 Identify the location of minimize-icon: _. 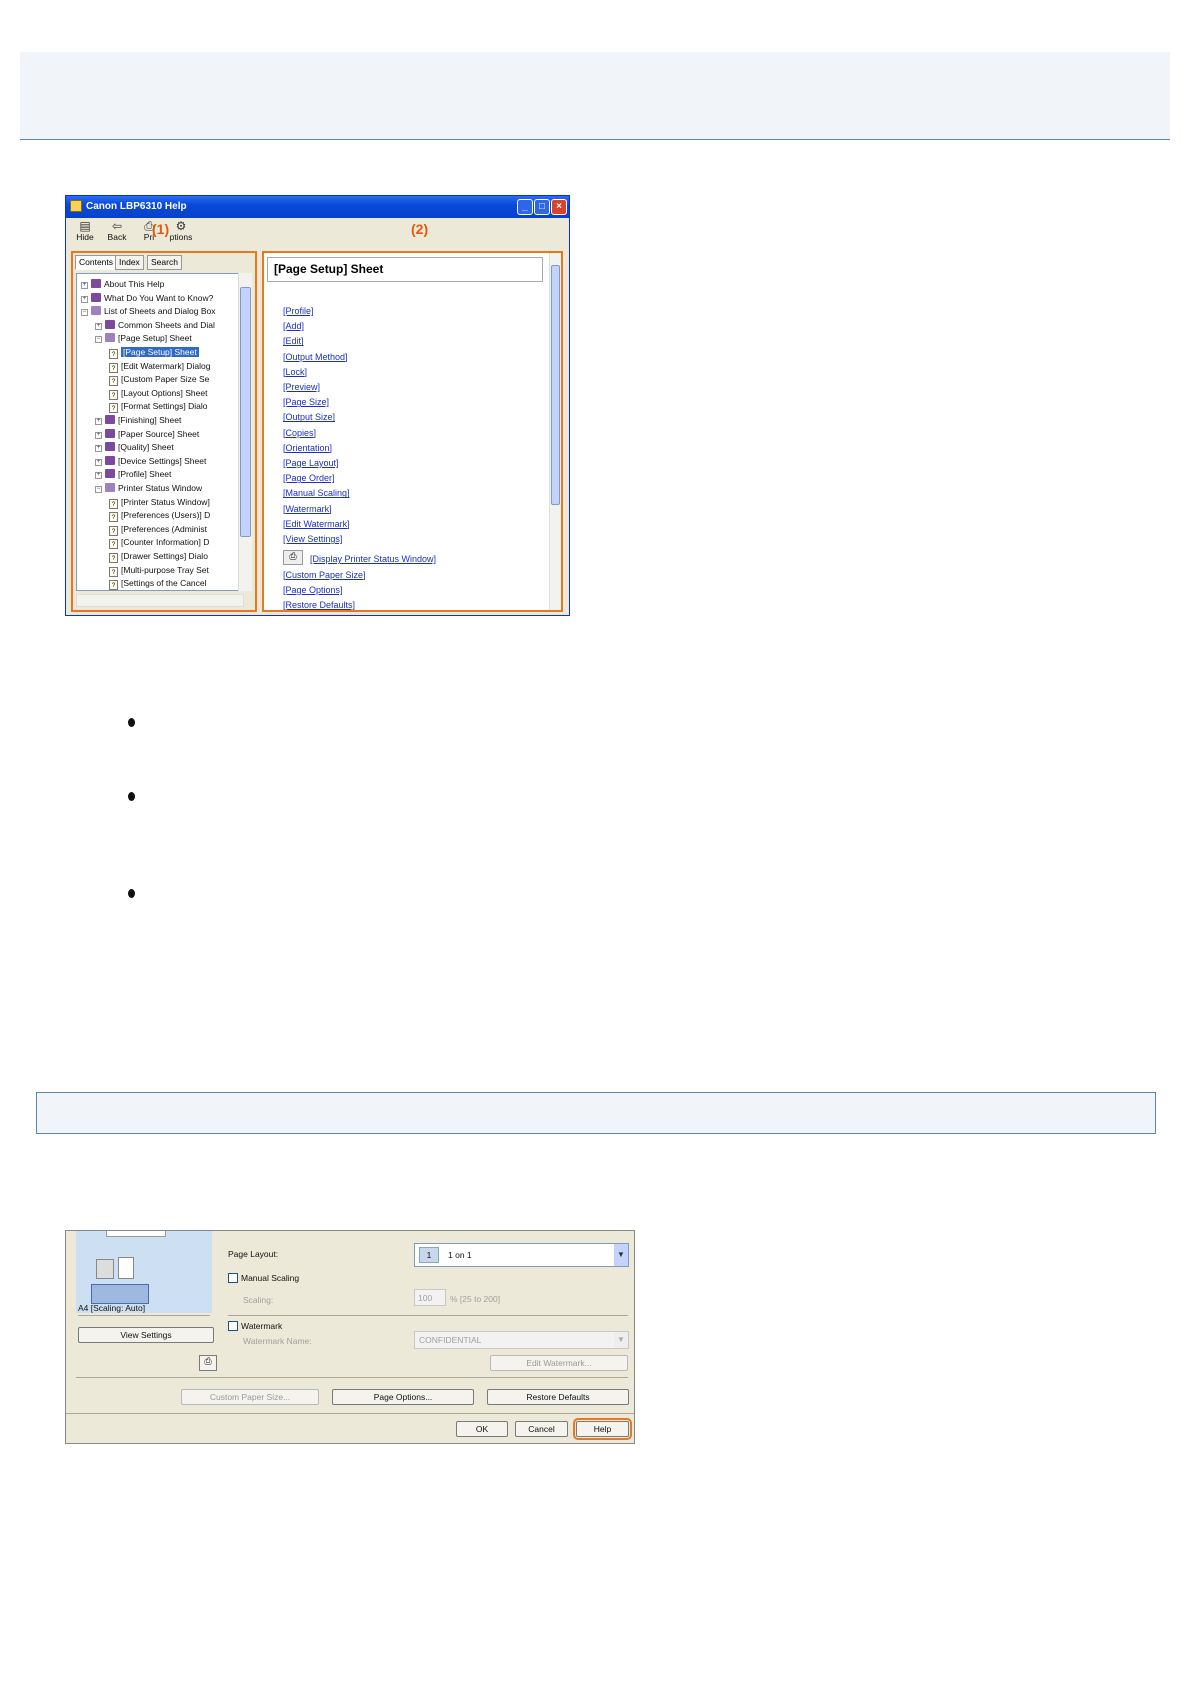
(525, 207).